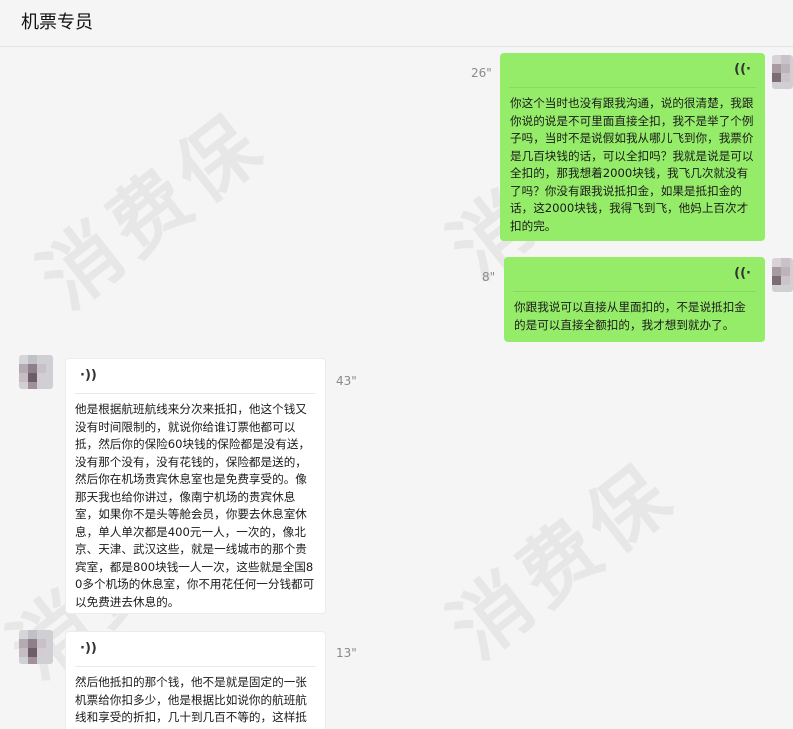 The image size is (793, 729). I want to click on voice-duration: 13", so click(346, 653).